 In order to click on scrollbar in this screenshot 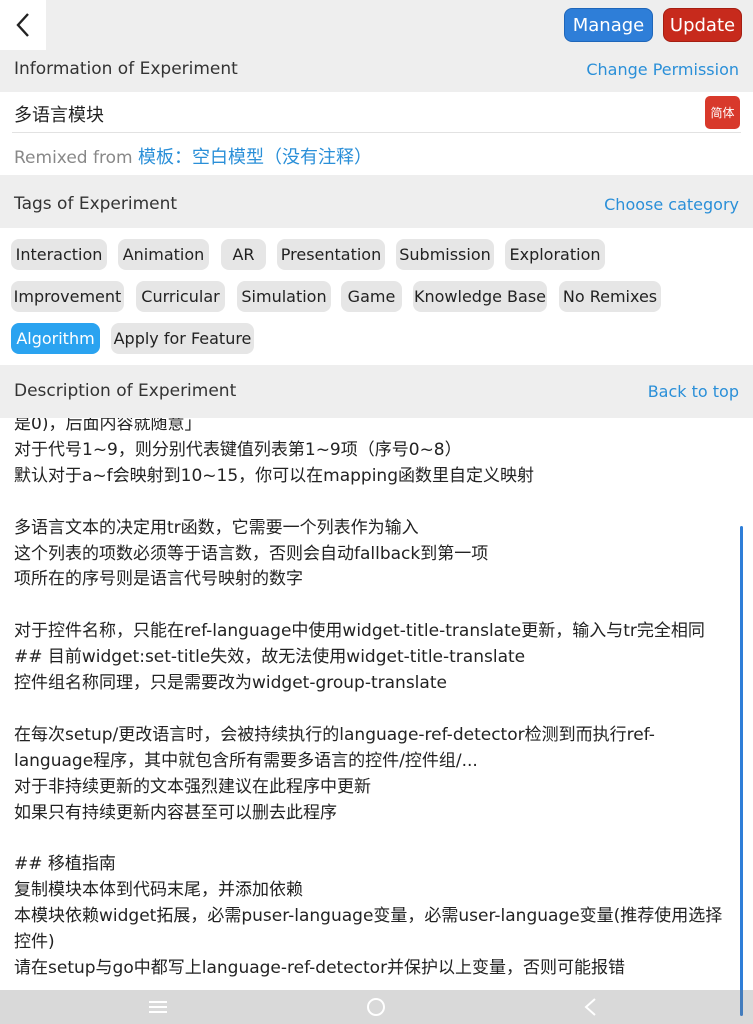, I will do `click(741, 771)`.